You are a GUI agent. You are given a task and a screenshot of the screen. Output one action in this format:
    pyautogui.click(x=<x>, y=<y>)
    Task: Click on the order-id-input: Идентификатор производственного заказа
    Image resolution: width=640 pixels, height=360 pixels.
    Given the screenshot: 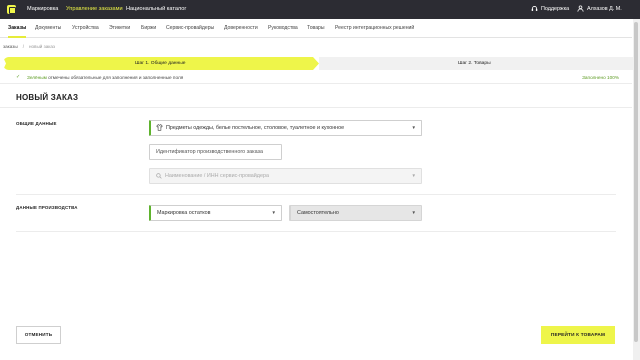 What is the action you would take?
    pyautogui.click(x=215, y=152)
    